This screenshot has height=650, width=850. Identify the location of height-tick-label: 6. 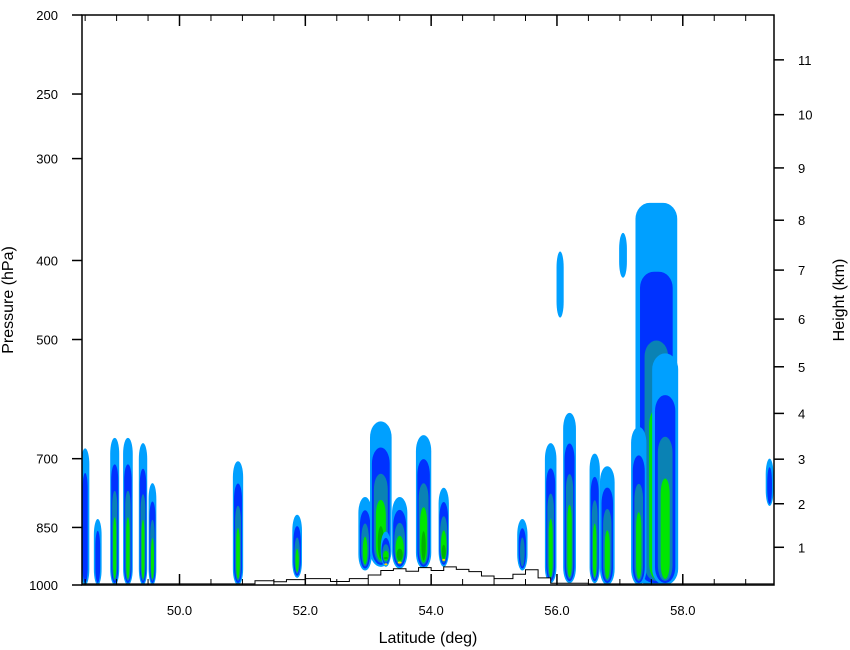
(801, 319).